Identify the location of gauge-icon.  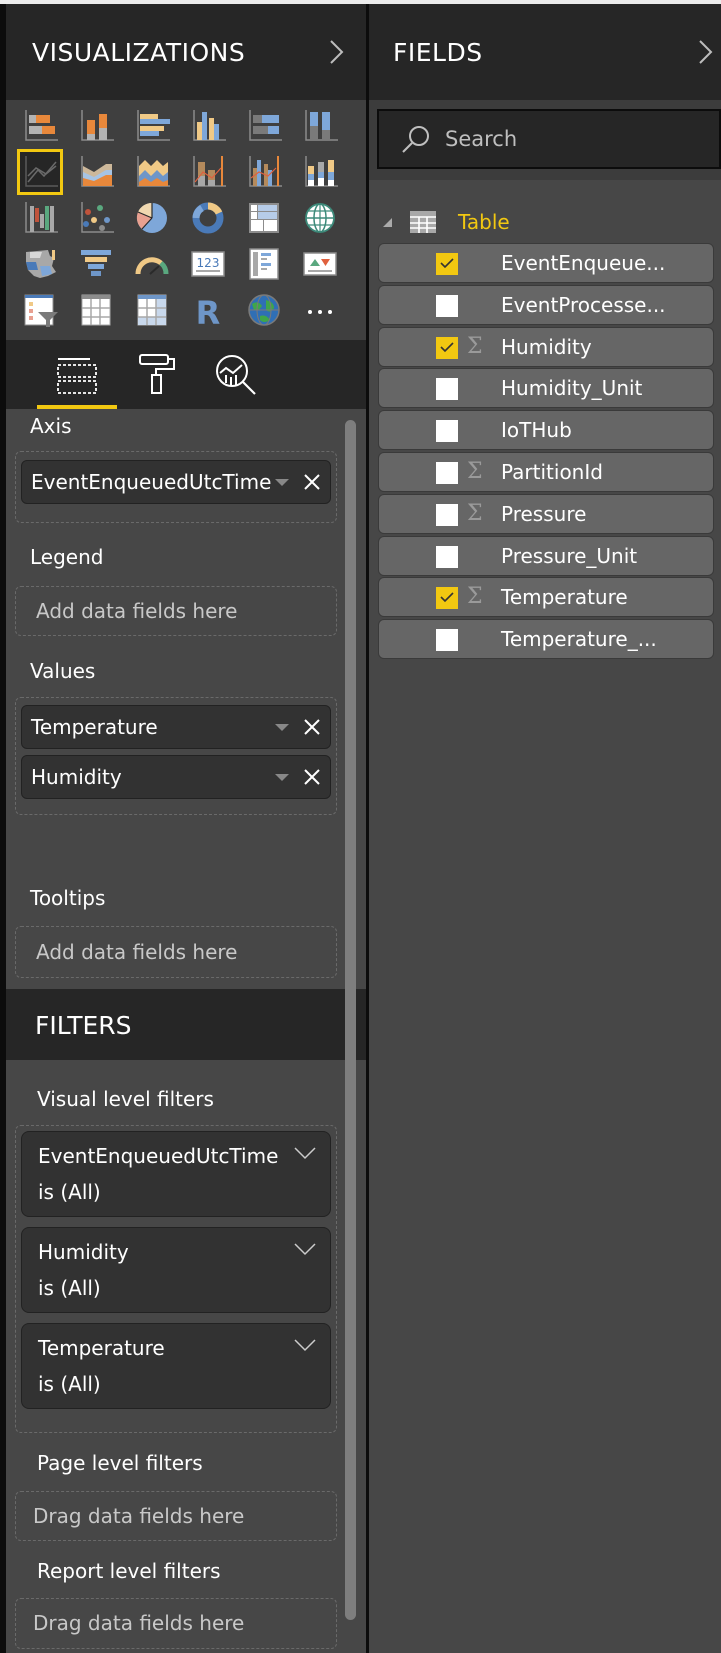
(152, 264).